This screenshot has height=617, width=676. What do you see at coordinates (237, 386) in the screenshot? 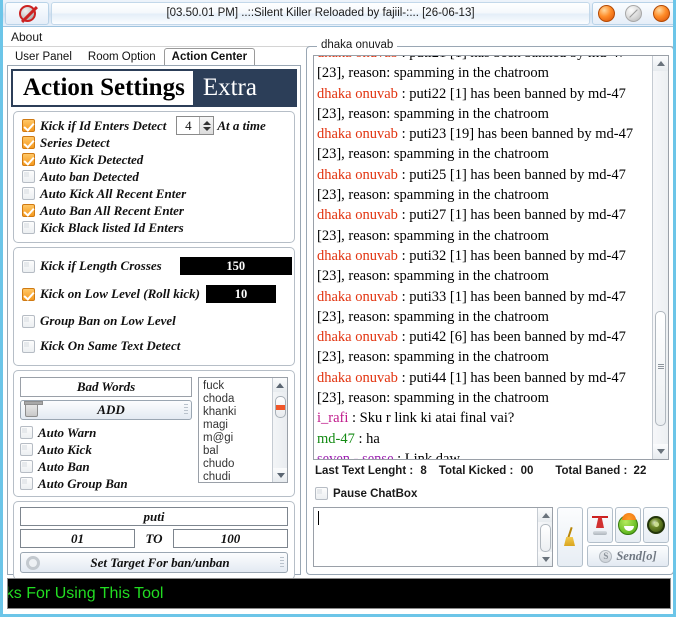
I see `list-item: fuck` at bounding box center [237, 386].